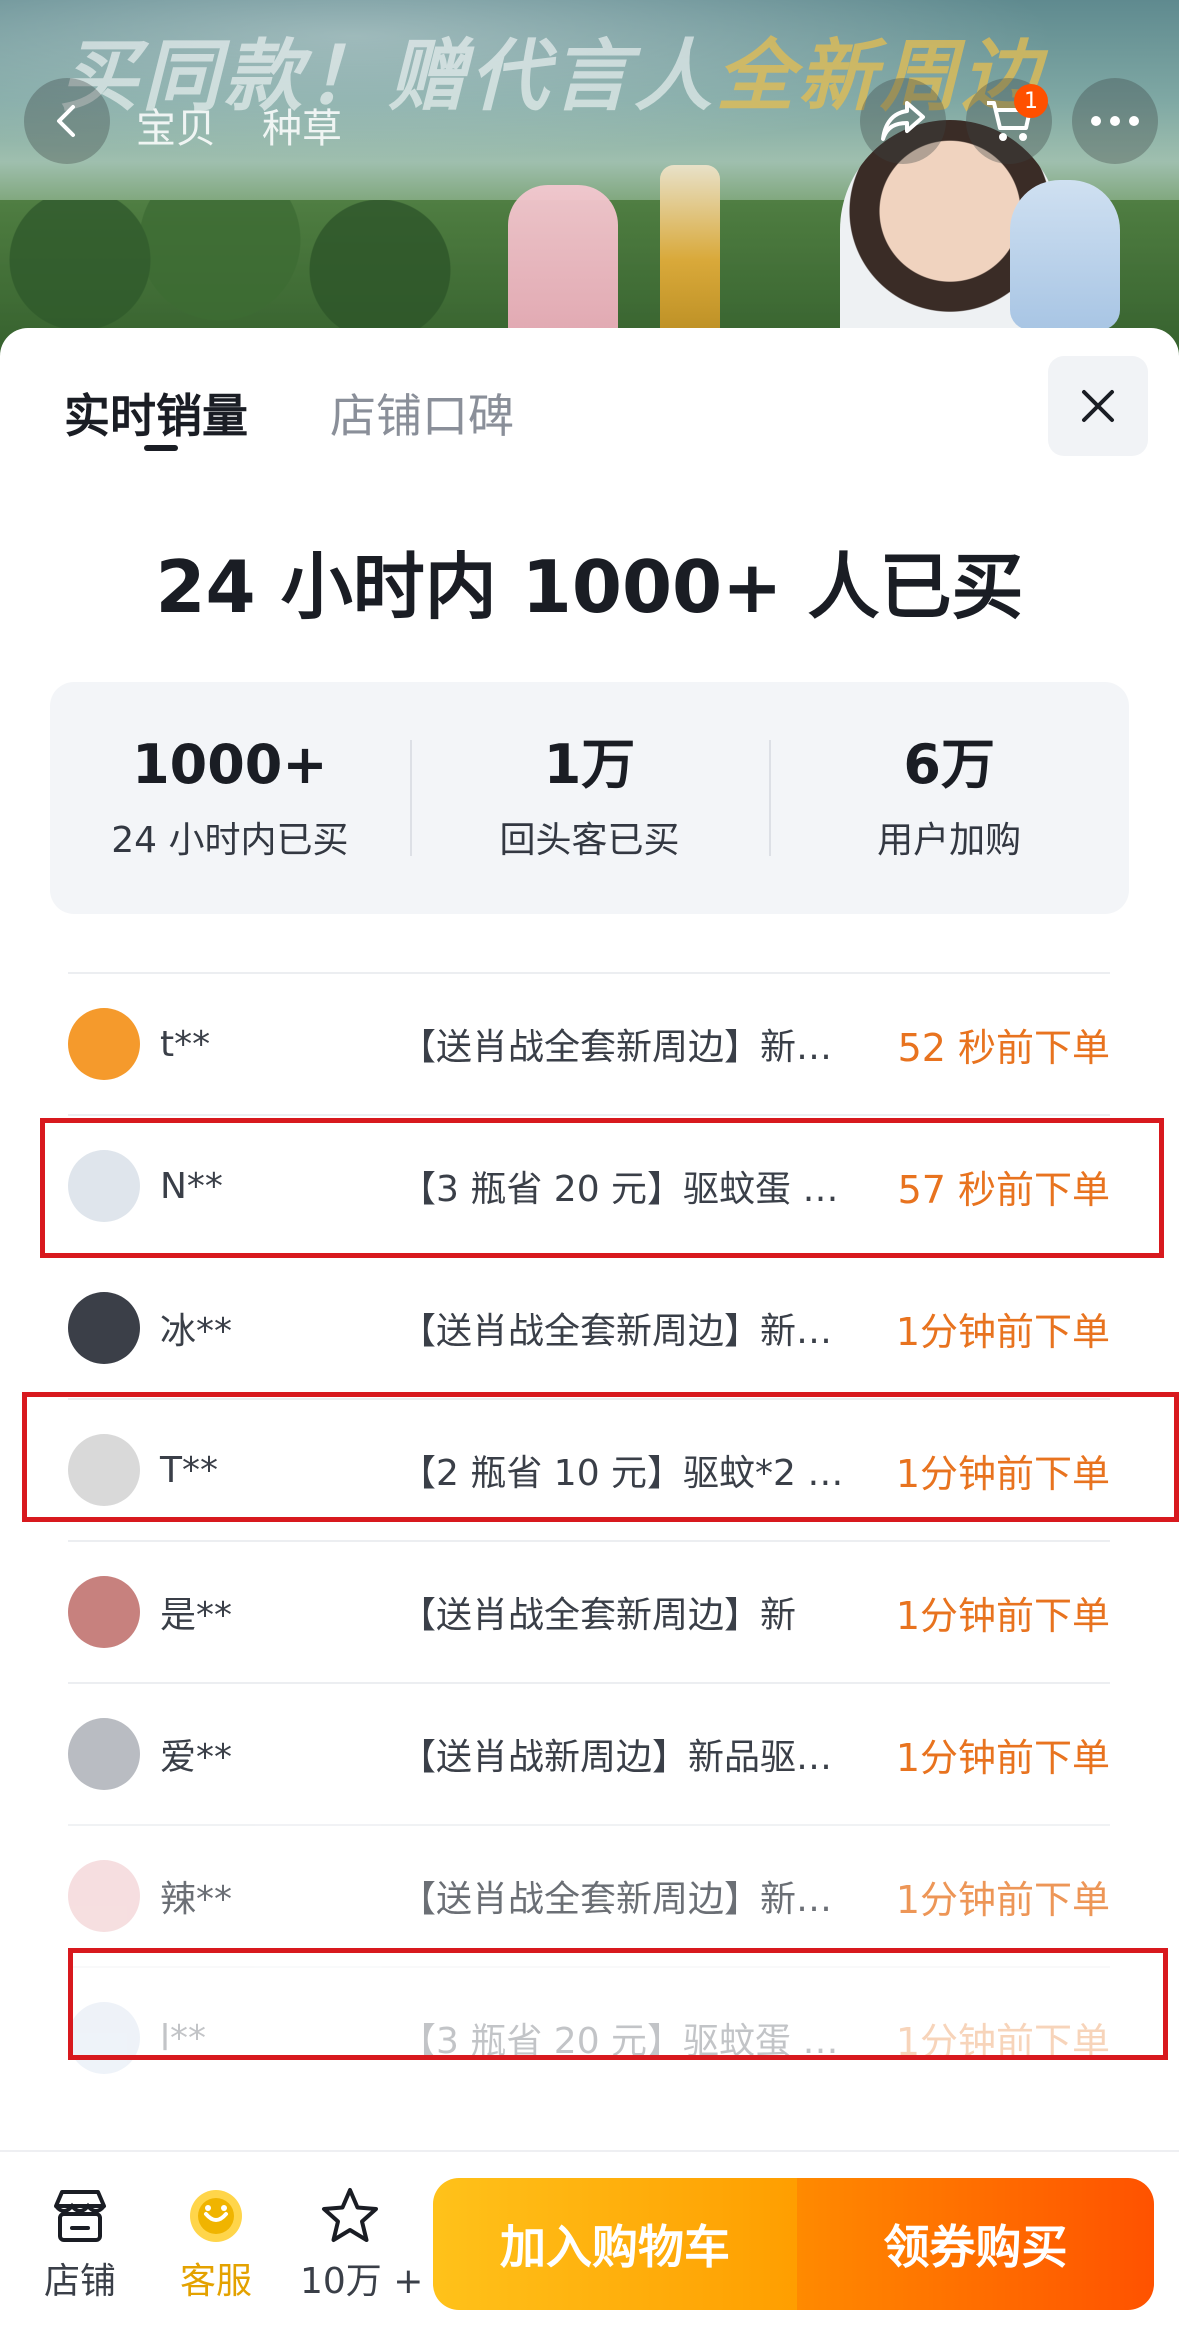 This screenshot has width=1179, height=2329. Describe the element at coordinates (975, 2244) in the screenshot. I see `coupon-buy-button: 领券购买` at that location.